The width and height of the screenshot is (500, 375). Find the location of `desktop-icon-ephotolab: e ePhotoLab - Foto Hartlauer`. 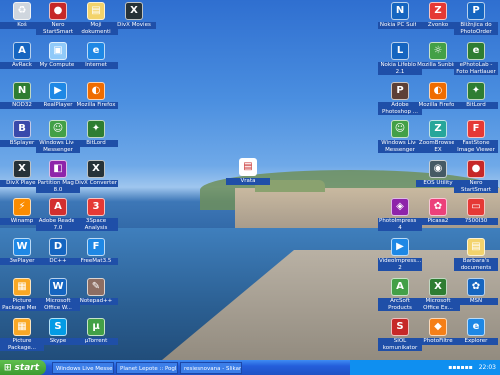

desktop-icon-ephotolab: e ePhotoLab - Foto Hartlauer is located at coordinates (476, 58).